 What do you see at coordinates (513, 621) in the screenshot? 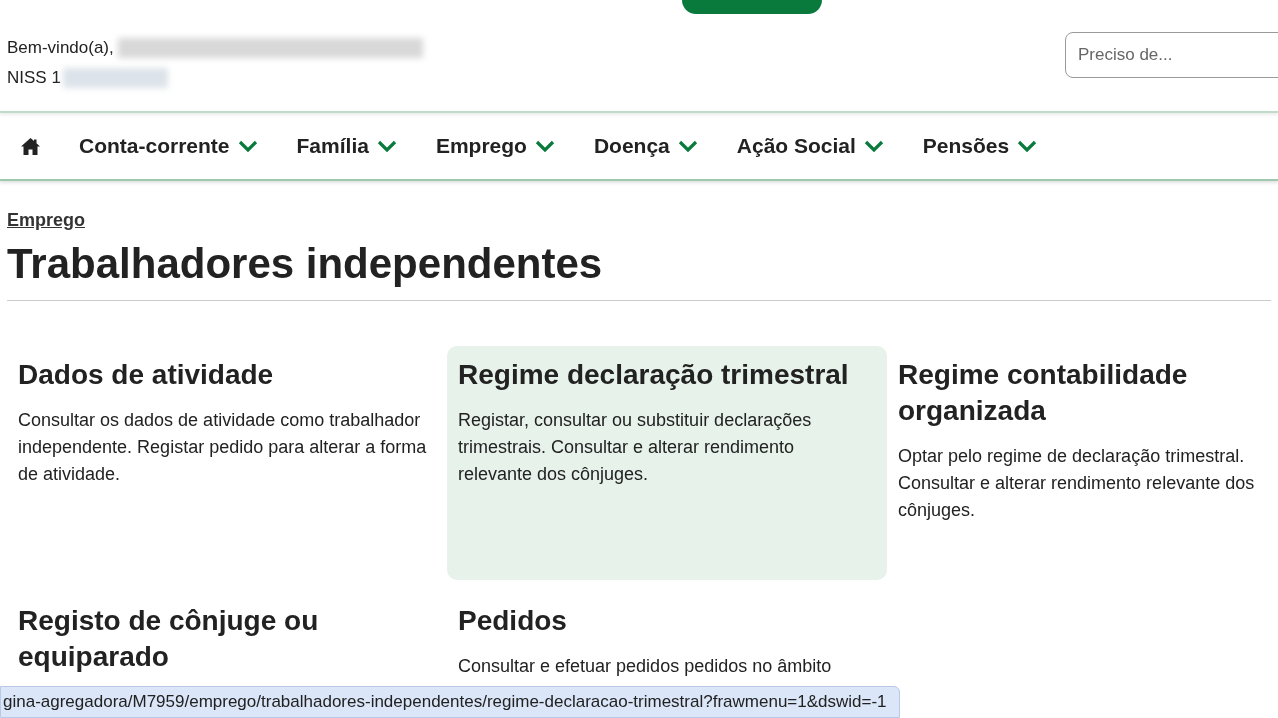
I see `card-title: Pedidos` at bounding box center [513, 621].